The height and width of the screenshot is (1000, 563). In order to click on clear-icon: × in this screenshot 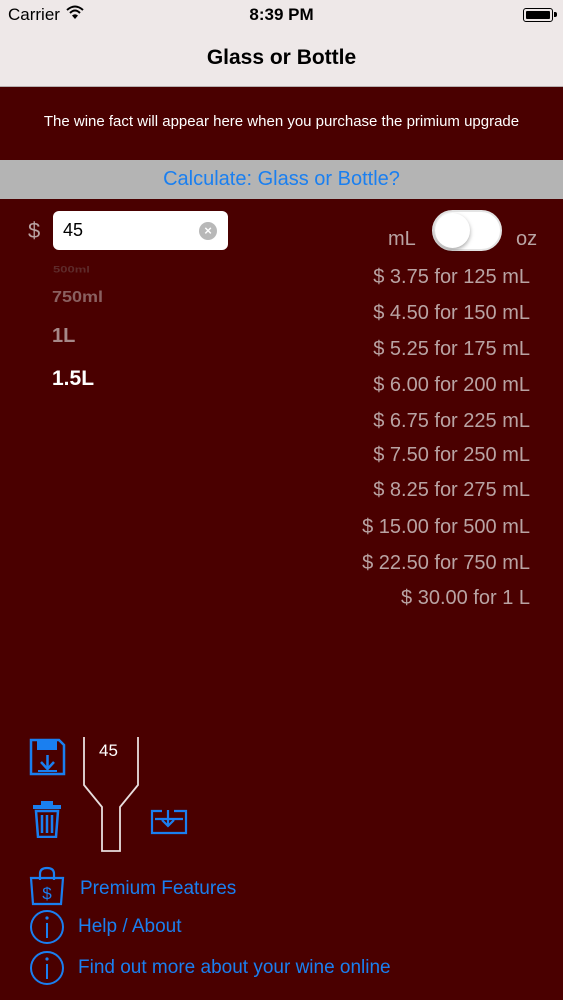, I will do `click(208, 231)`.